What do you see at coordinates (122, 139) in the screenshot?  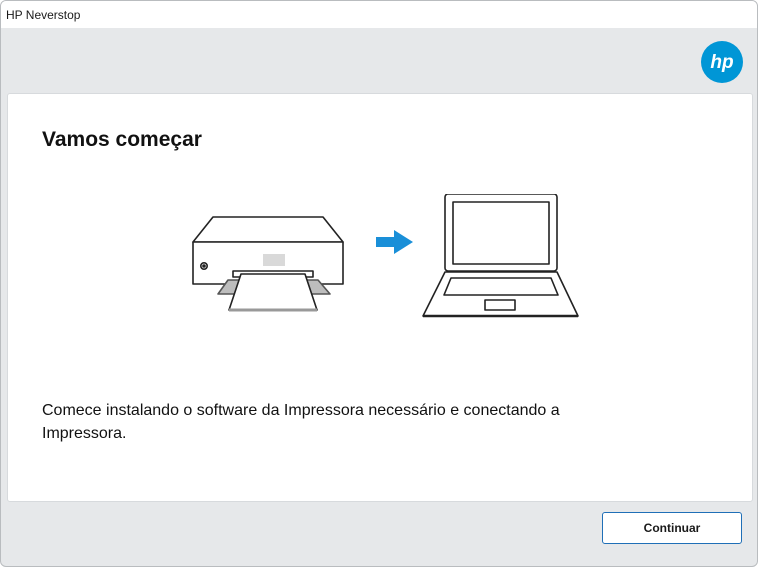 I see `page-title: Vamos começar` at bounding box center [122, 139].